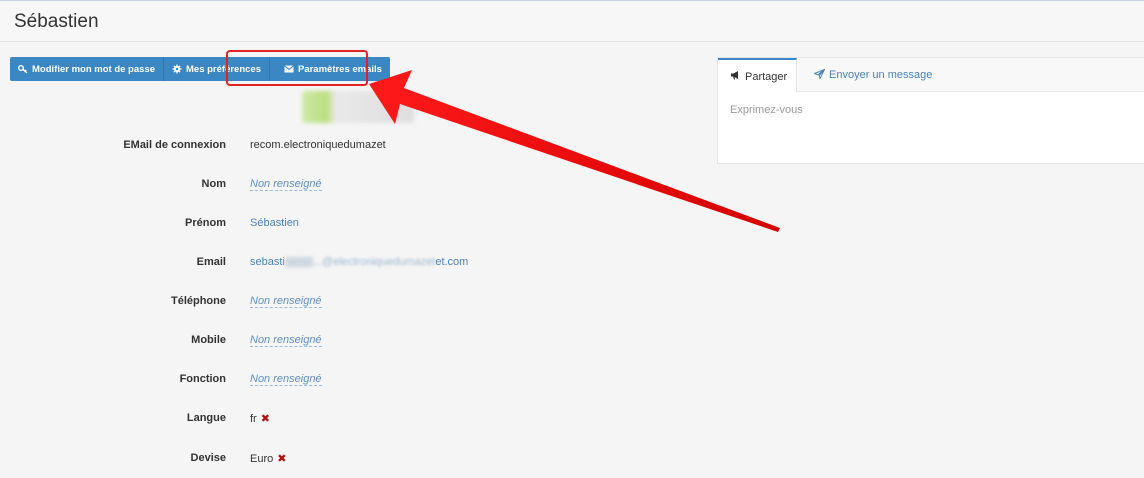  I want to click on email-link: sebasti ...@electroniquedumazetet.com, so click(359, 262).